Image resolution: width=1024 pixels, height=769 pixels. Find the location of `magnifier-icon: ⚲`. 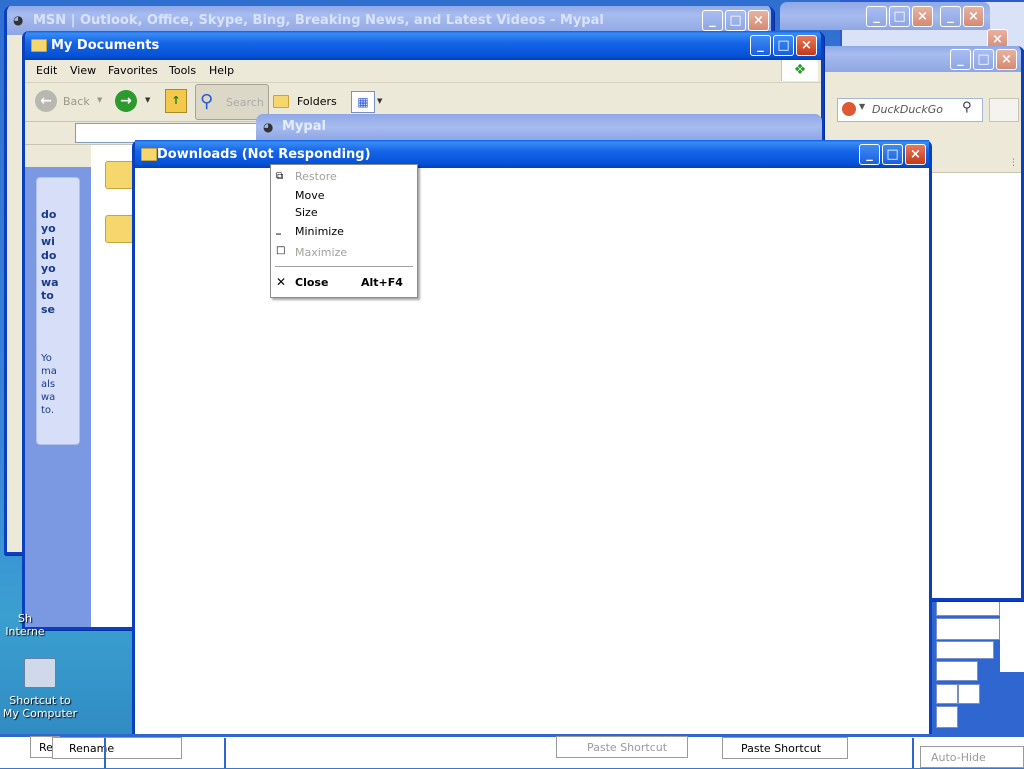

magnifier-icon: ⚲ is located at coordinates (967, 107).